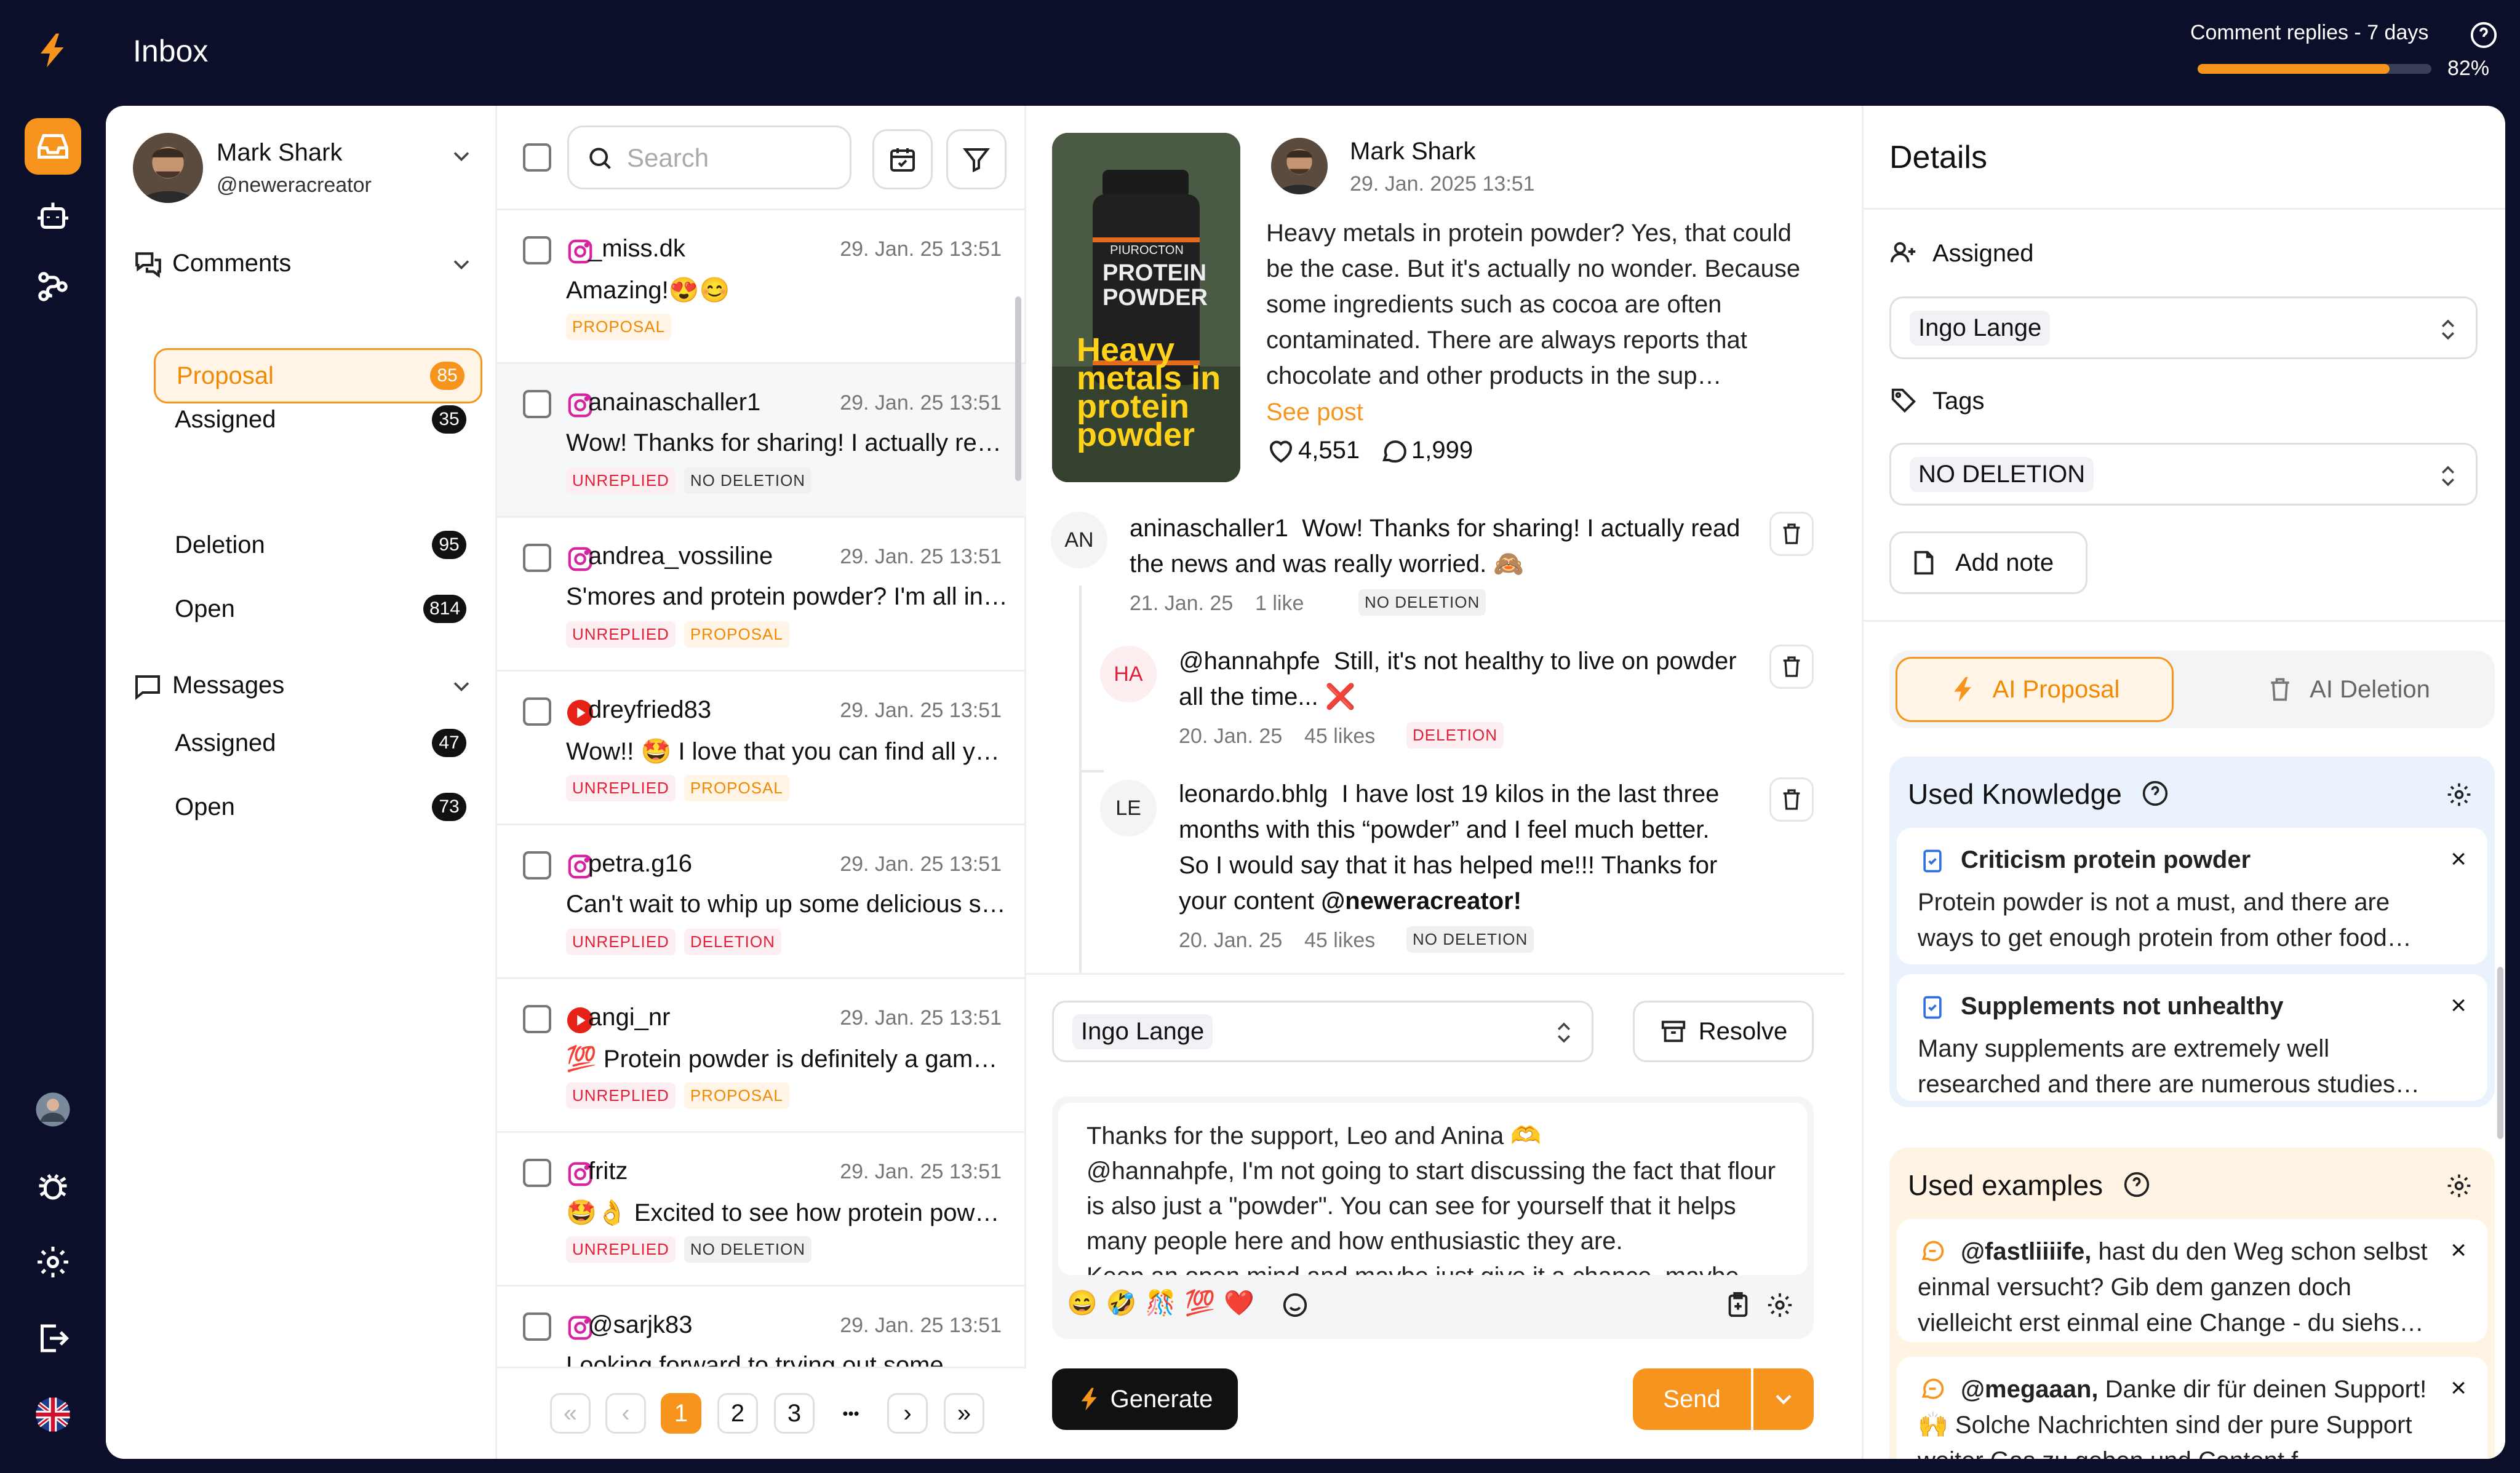 This screenshot has width=2520, height=1473. What do you see at coordinates (681, 1413) in the screenshot?
I see `page-1-button: 1` at bounding box center [681, 1413].